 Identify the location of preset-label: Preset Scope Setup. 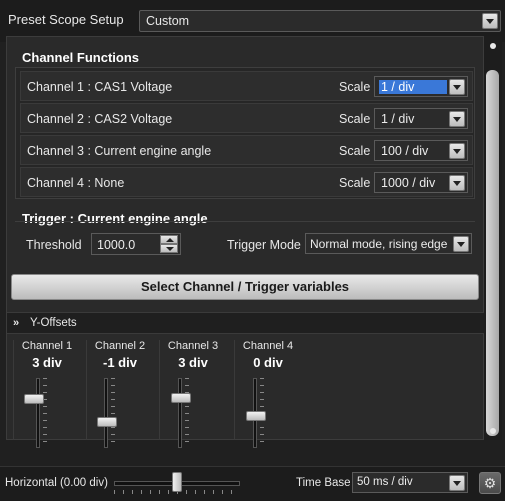
(66, 19).